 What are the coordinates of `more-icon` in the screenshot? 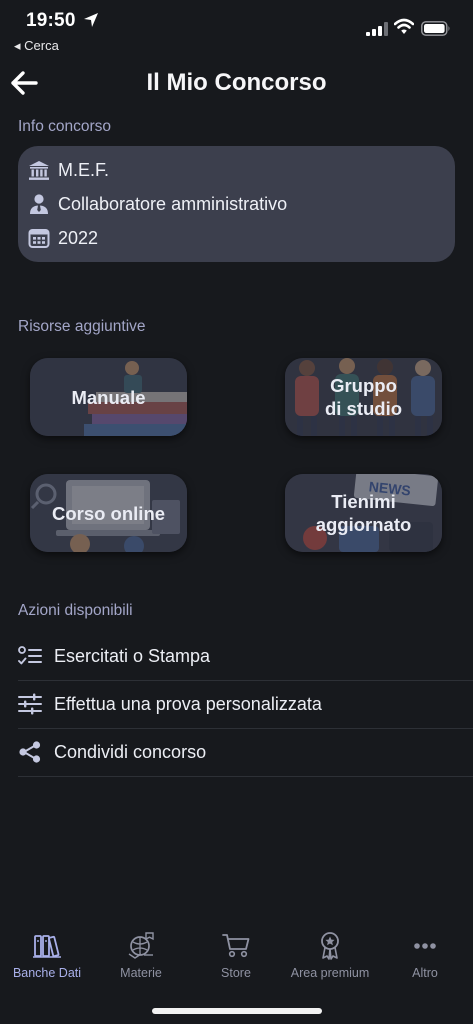 It's located at (425, 946).